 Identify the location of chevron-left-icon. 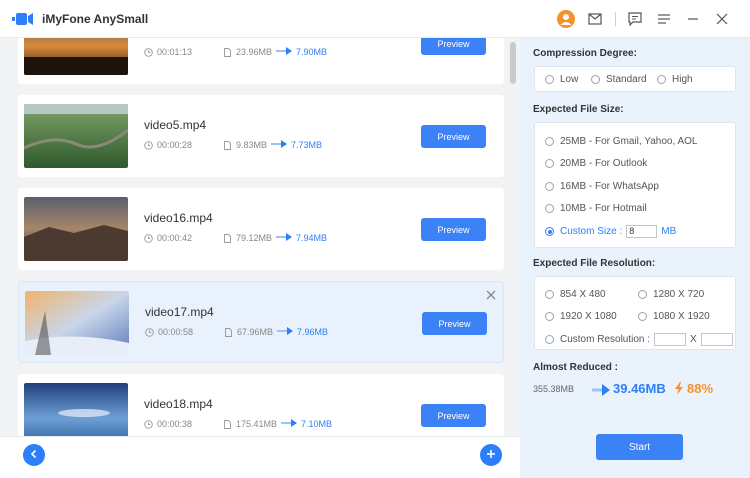
(34, 455).